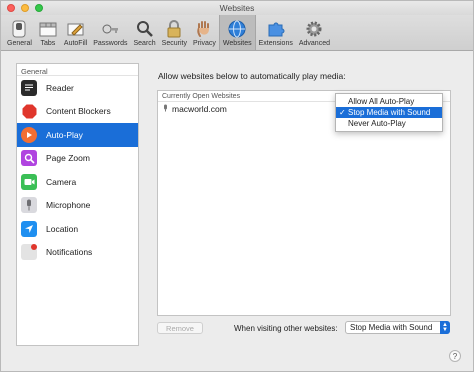 The width and height of the screenshot is (474, 372). What do you see at coordinates (76, 29) in the screenshot?
I see `pencil-icon` at bounding box center [76, 29].